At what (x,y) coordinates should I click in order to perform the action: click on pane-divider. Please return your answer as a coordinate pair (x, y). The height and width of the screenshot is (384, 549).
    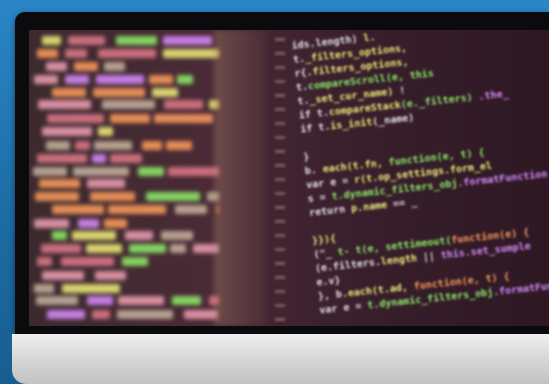
    Looking at the image, I should click on (240, 178).